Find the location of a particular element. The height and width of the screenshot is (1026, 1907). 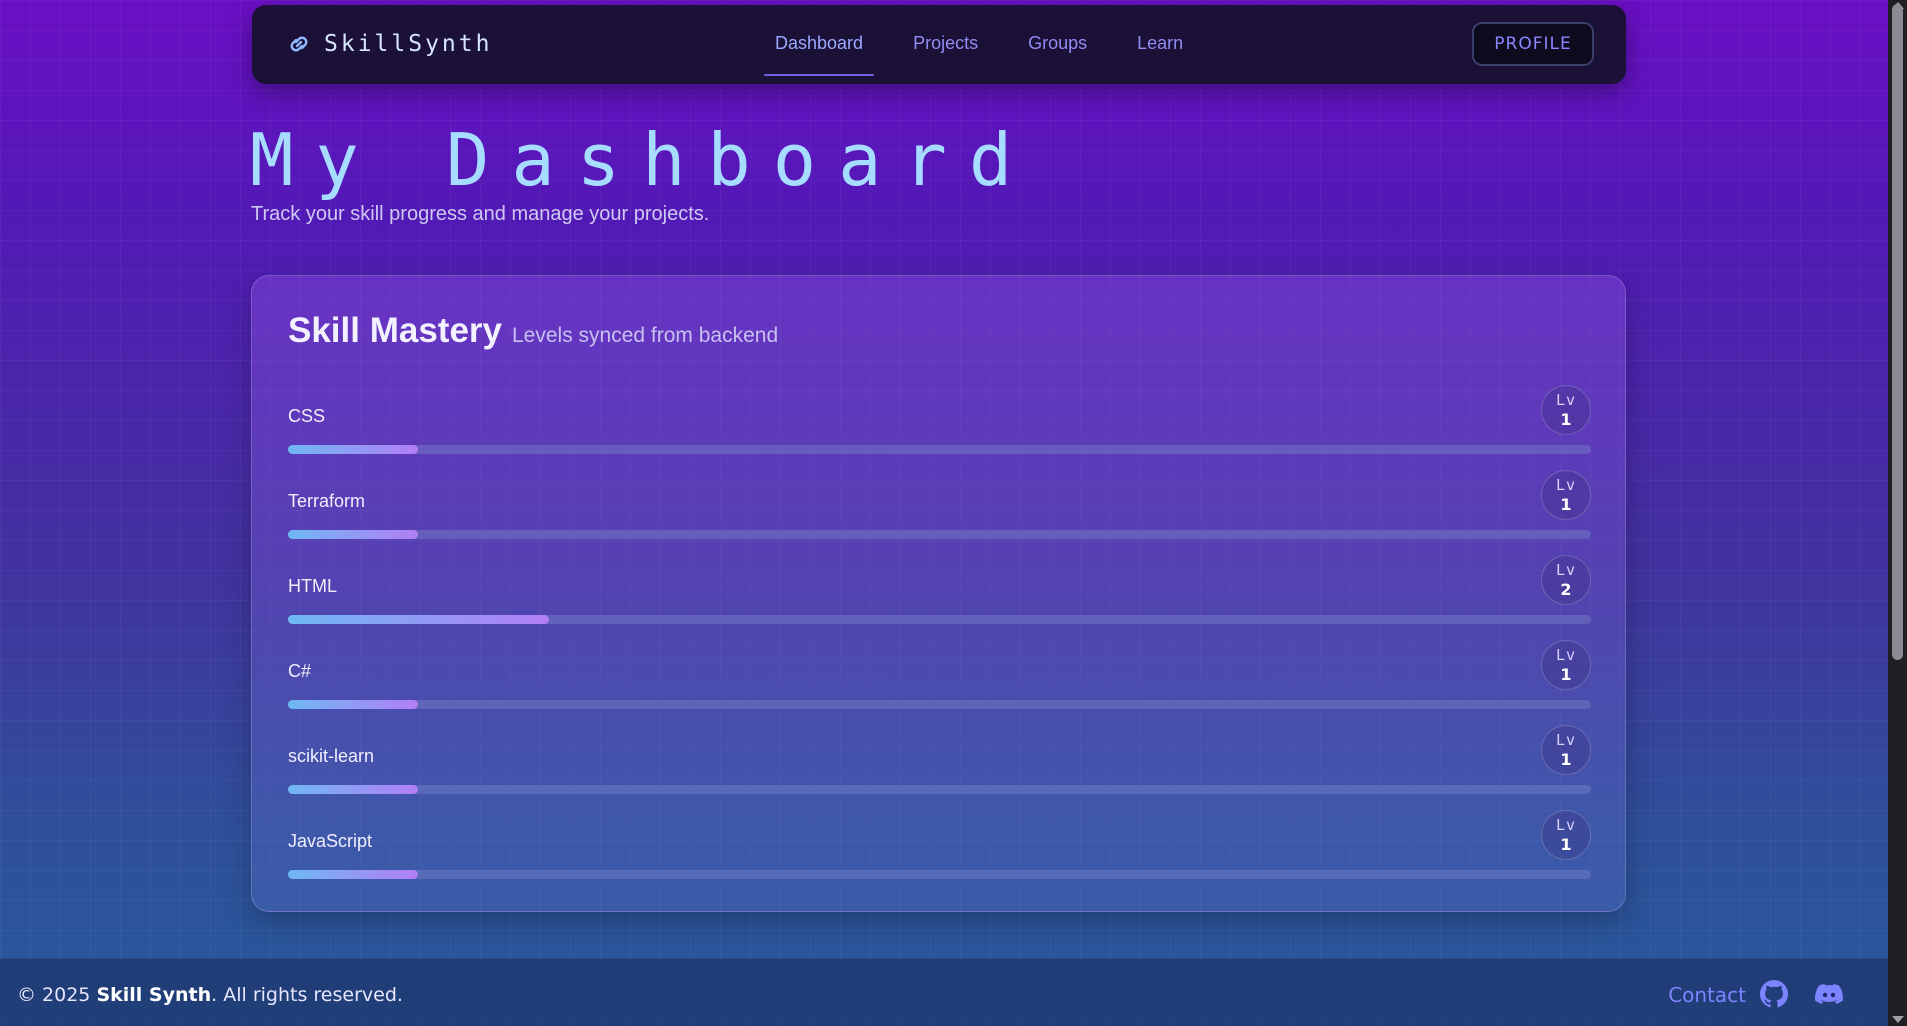

skill-name: C# is located at coordinates (300, 671).